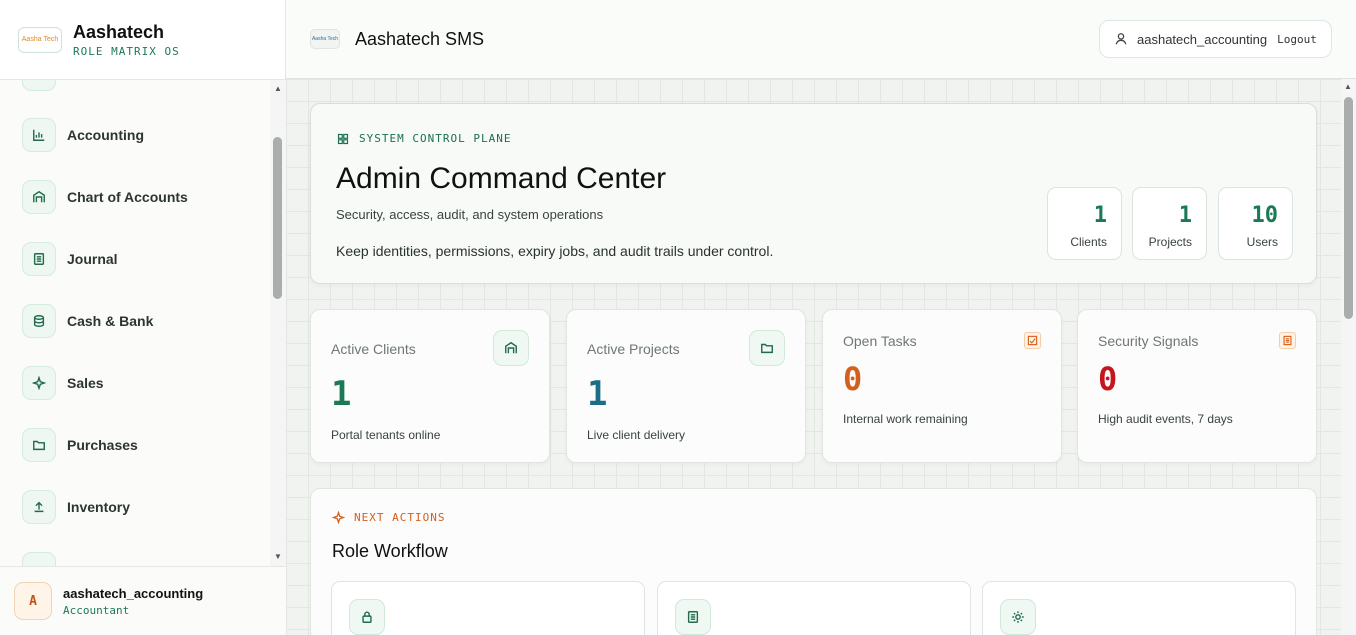 This screenshot has height=635, width=1356. Describe the element at coordinates (33, 601) in the screenshot. I see `avatar: A` at that location.